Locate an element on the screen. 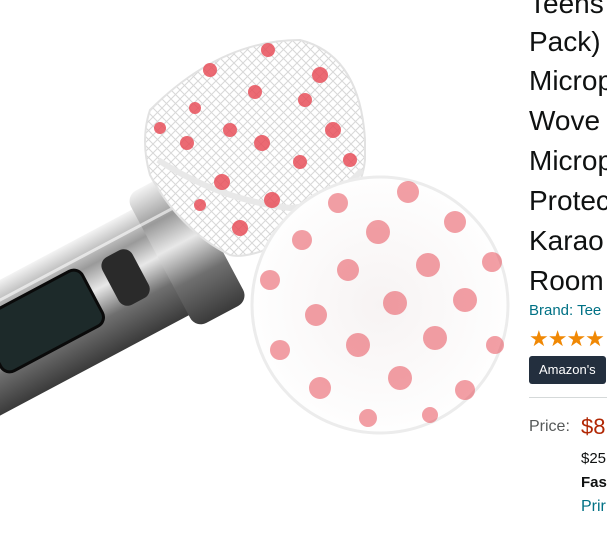 The image size is (607, 547). price-label: Price: is located at coordinates (549, 426).